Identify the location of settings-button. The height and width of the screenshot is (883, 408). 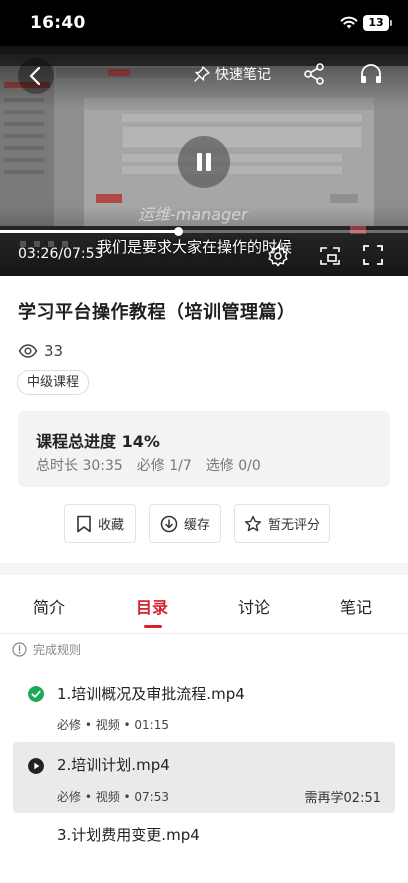
(278, 256).